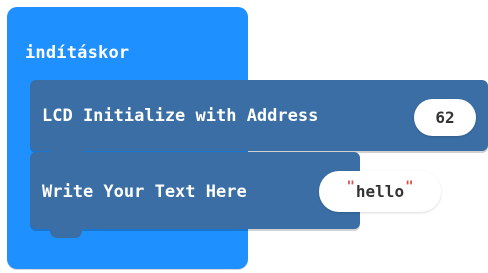 This screenshot has height=273, width=488. I want to click on address-number-input: 62, so click(445, 117).